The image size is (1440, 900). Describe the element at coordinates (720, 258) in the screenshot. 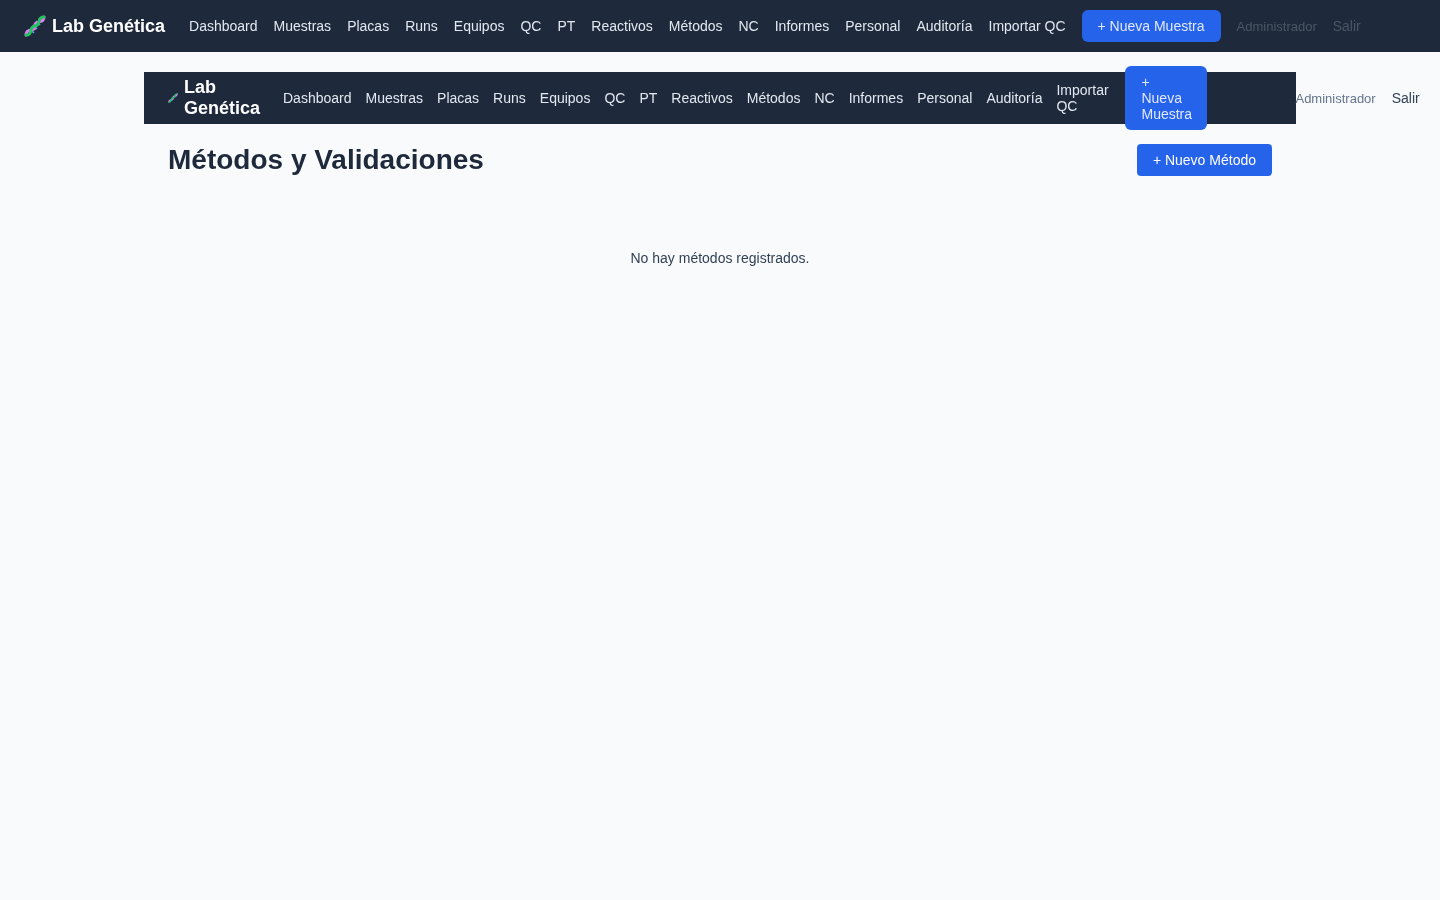

I see `empty-message: No hay métodos registrados.` at that location.